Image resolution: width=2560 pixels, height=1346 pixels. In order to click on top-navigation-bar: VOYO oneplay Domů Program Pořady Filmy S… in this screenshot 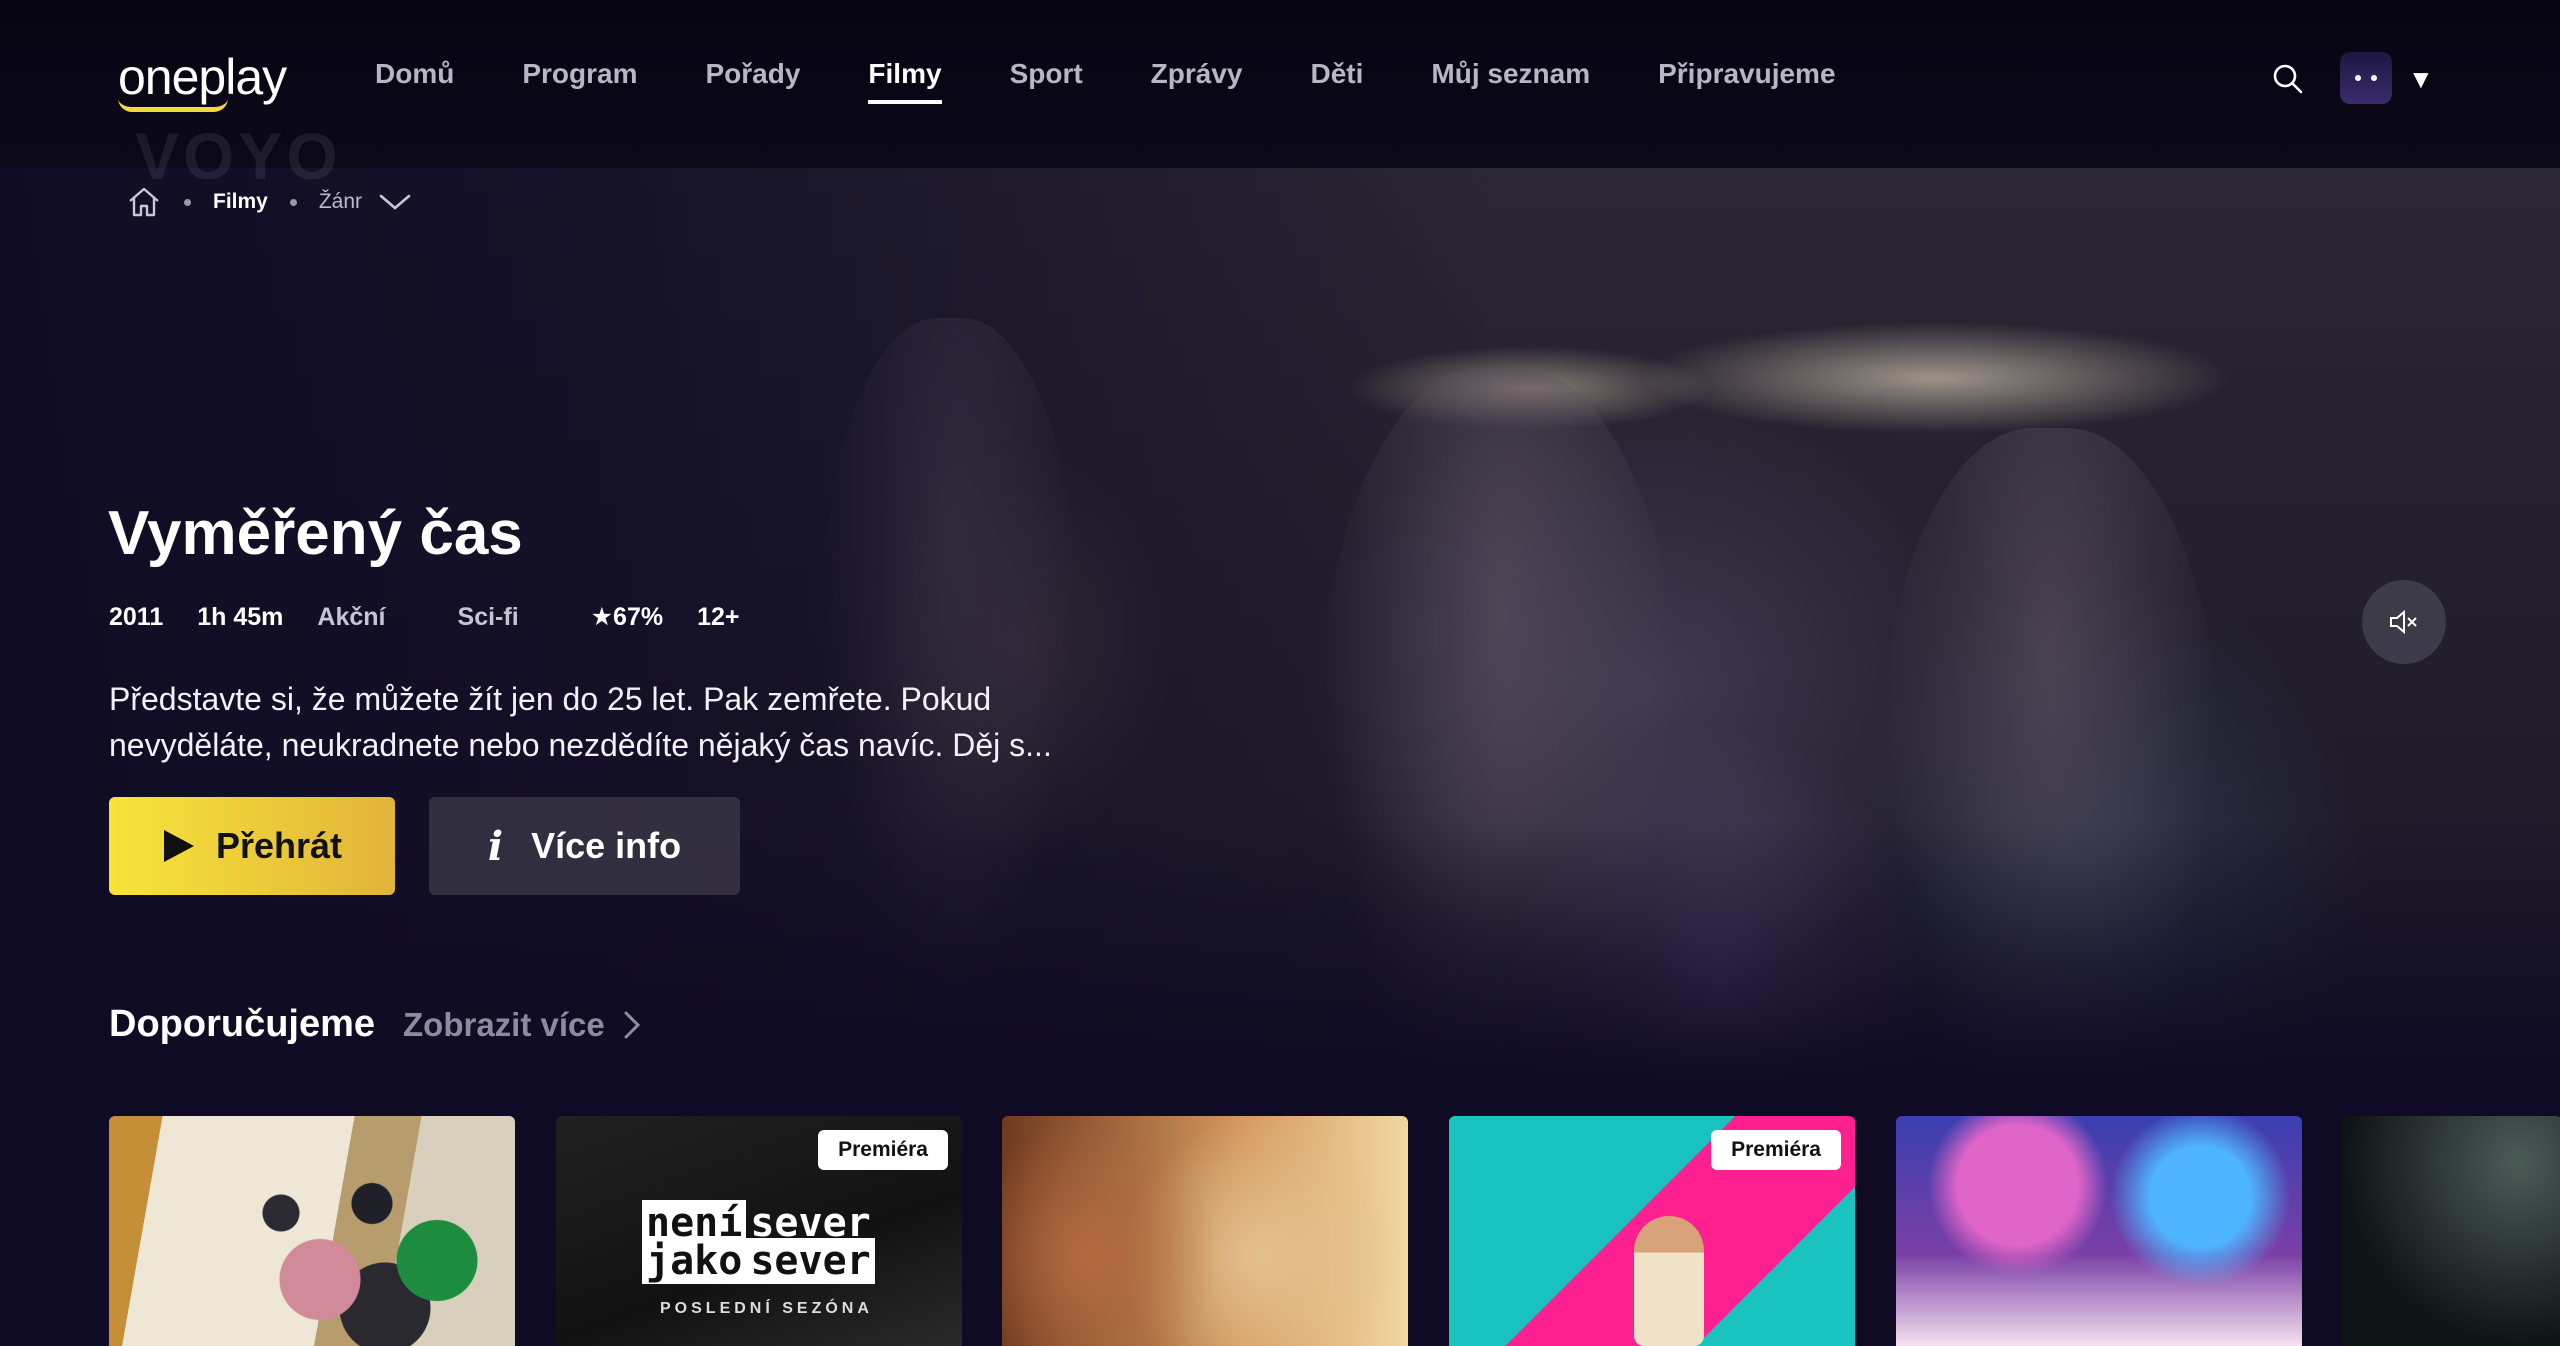, I will do `click(1280, 96)`.